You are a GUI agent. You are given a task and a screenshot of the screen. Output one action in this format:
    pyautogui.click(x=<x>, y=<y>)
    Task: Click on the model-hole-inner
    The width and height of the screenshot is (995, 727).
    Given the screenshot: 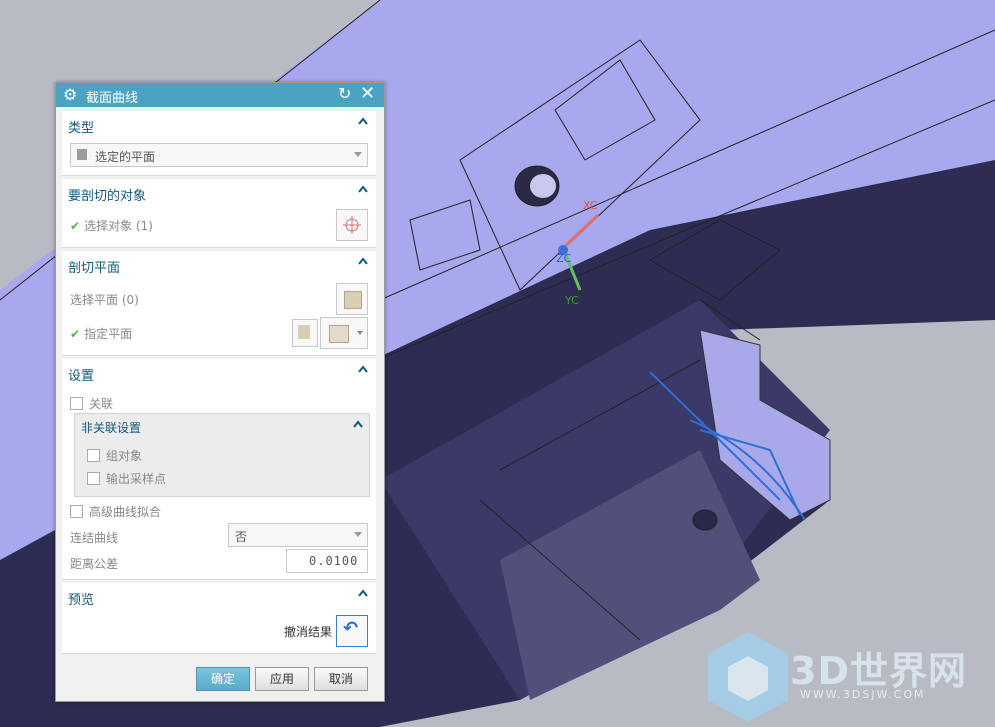 What is the action you would take?
    pyautogui.click(x=543, y=186)
    